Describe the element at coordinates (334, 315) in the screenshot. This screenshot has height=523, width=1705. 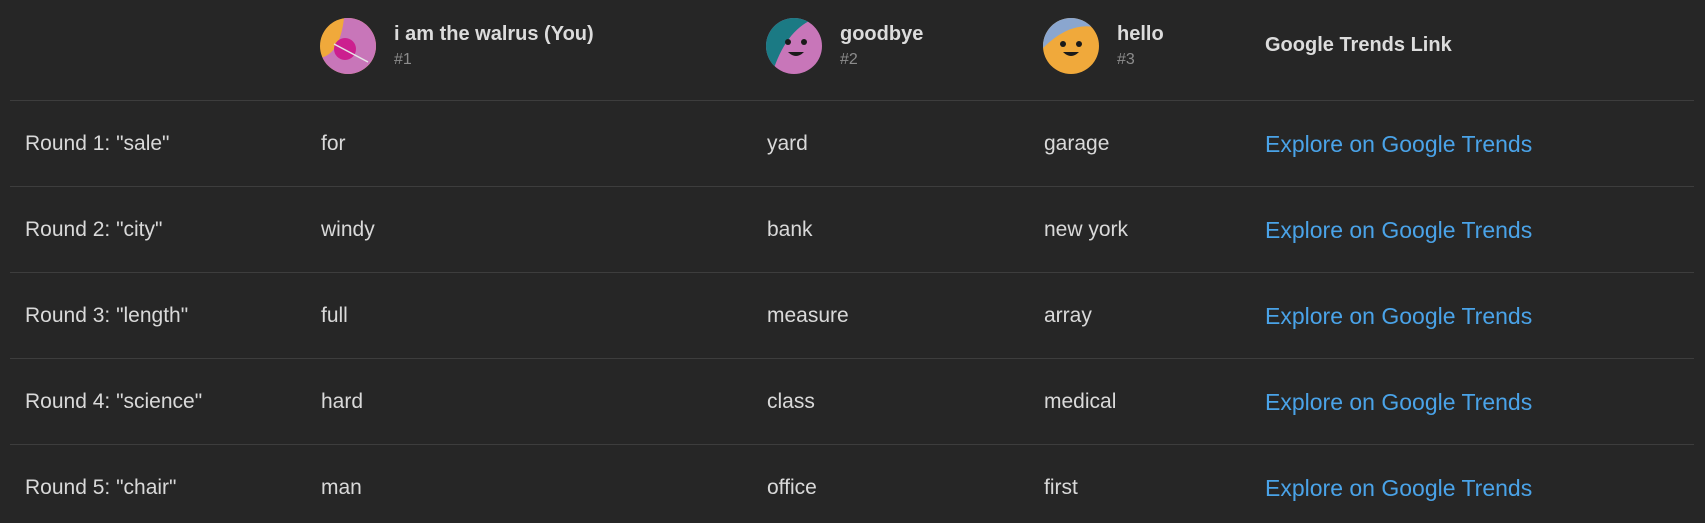
I see `player-1-answer: full` at that location.